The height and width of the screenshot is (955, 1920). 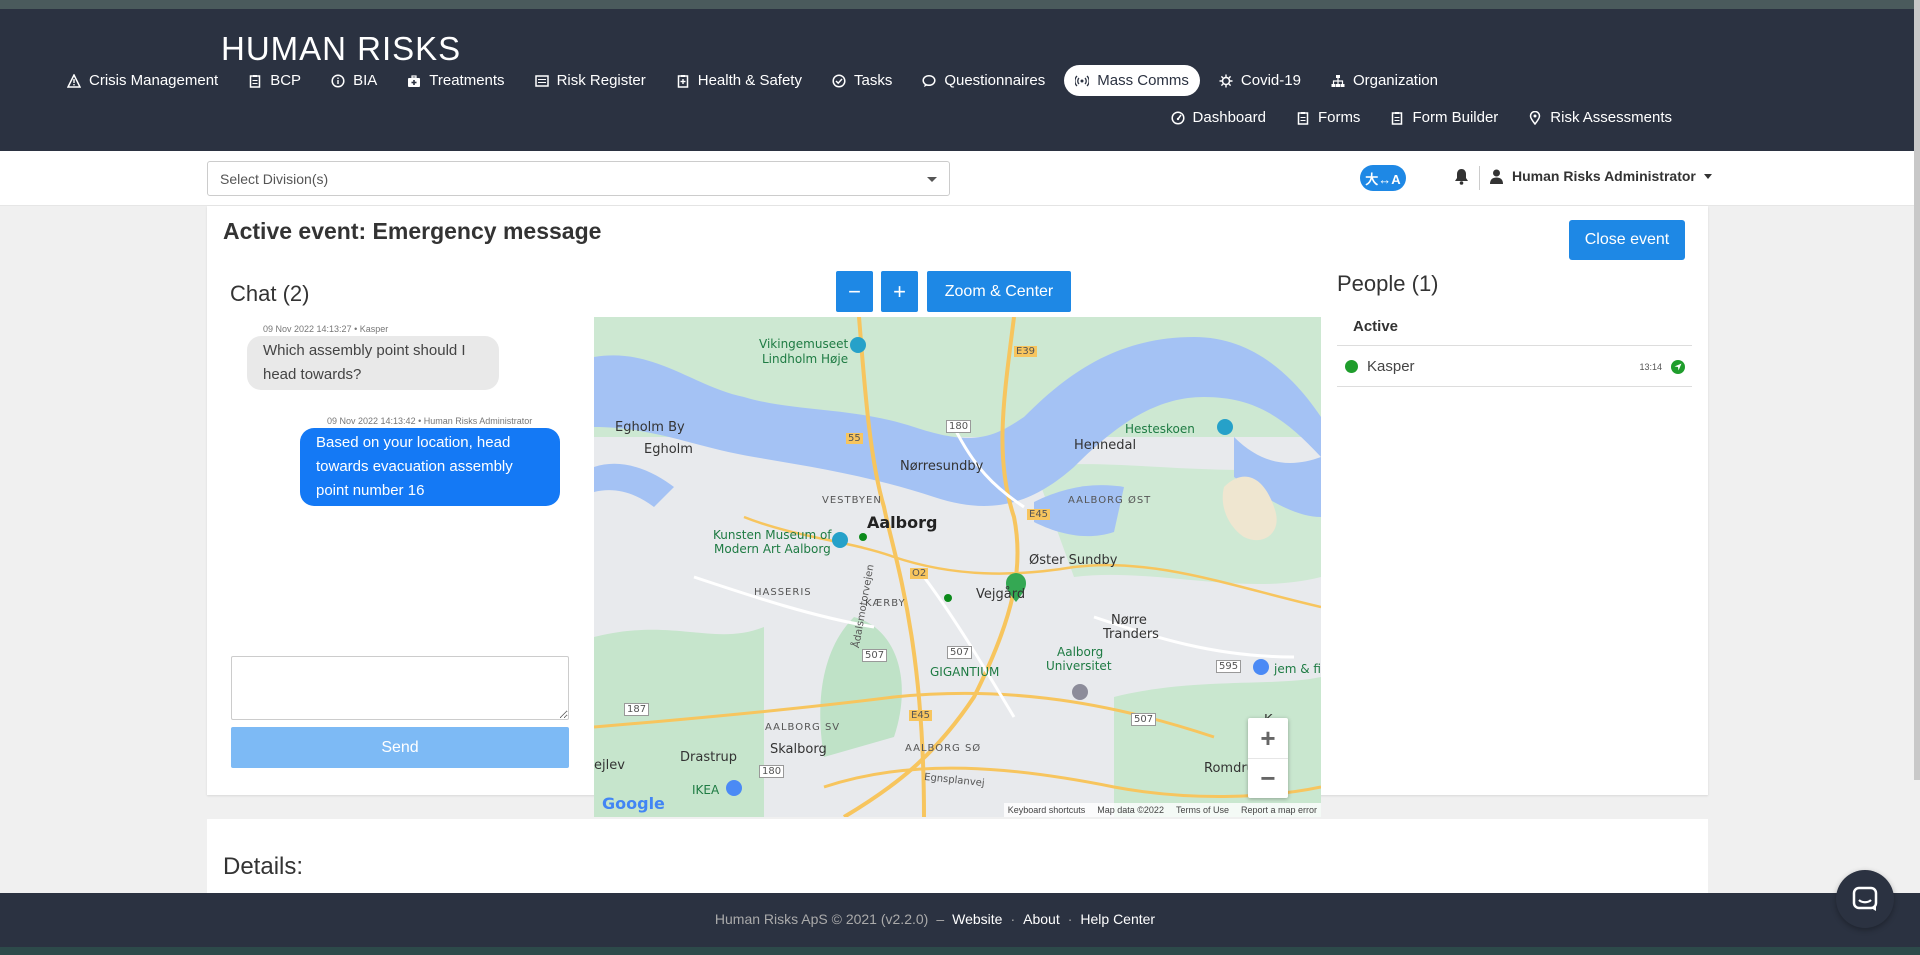 I want to click on nav-label: Mass Comms, so click(x=1143, y=80).